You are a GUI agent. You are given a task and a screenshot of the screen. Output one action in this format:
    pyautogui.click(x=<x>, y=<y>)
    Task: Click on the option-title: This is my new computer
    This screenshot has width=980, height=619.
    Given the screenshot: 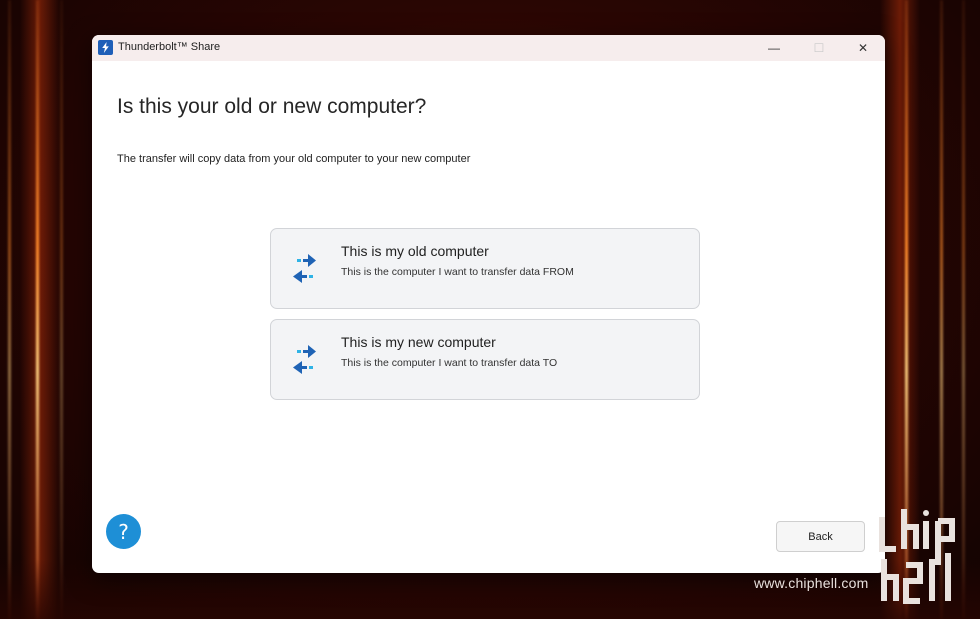 What is the action you would take?
    pyautogui.click(x=418, y=342)
    